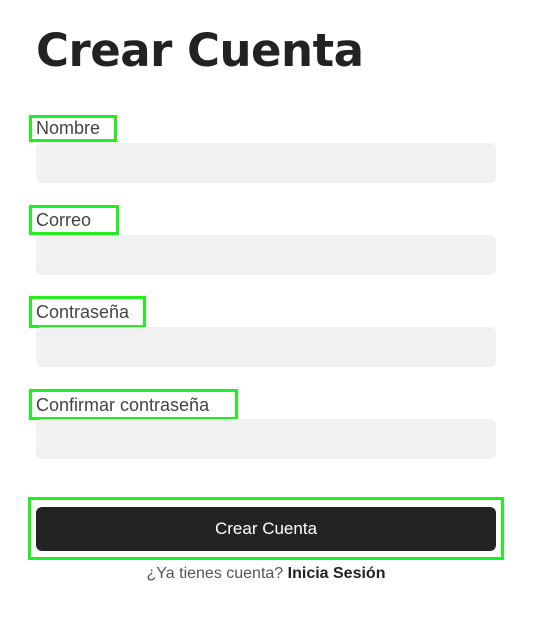 Image resolution: width=536 pixels, height=634 pixels. Describe the element at coordinates (123, 405) in the screenshot. I see `confirm-password-label: Confirmar contraseña` at that location.